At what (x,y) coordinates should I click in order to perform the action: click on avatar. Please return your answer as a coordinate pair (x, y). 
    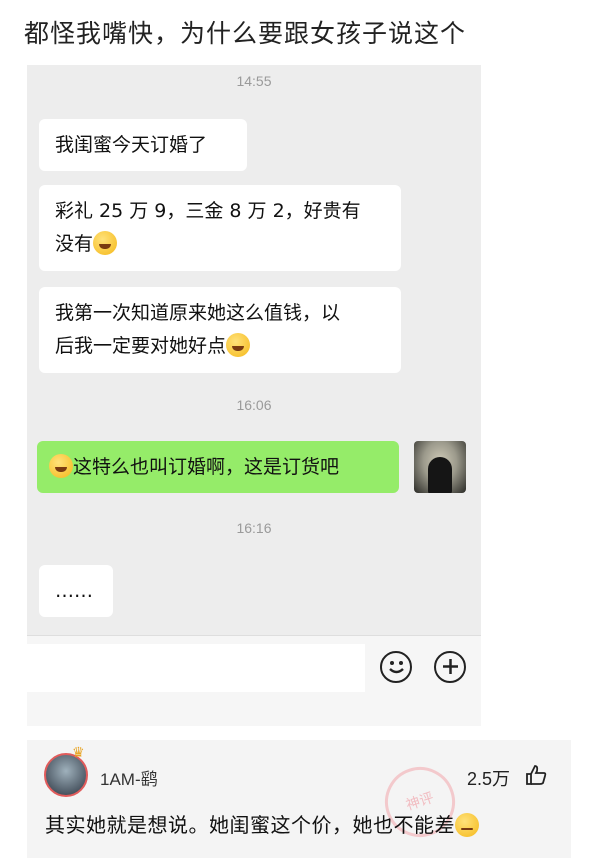
    Looking at the image, I should click on (440, 467).